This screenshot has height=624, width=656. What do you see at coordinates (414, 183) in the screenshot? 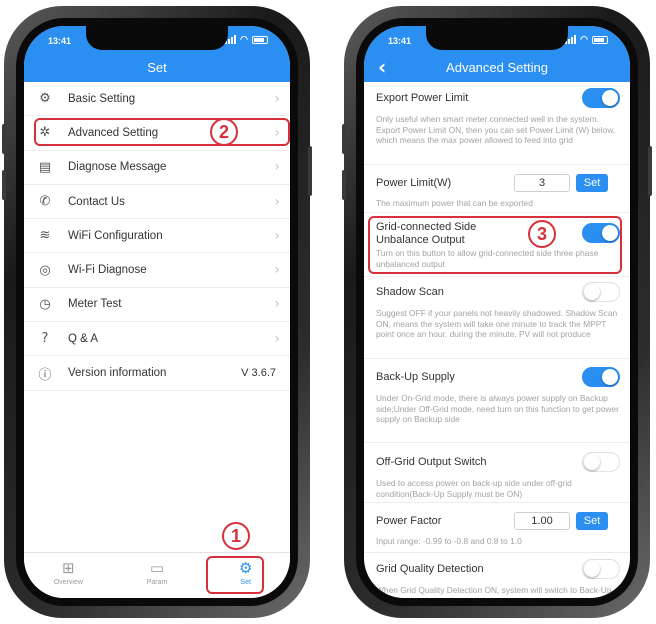
I see `power-limit-label: Power Limit(W)` at bounding box center [414, 183].